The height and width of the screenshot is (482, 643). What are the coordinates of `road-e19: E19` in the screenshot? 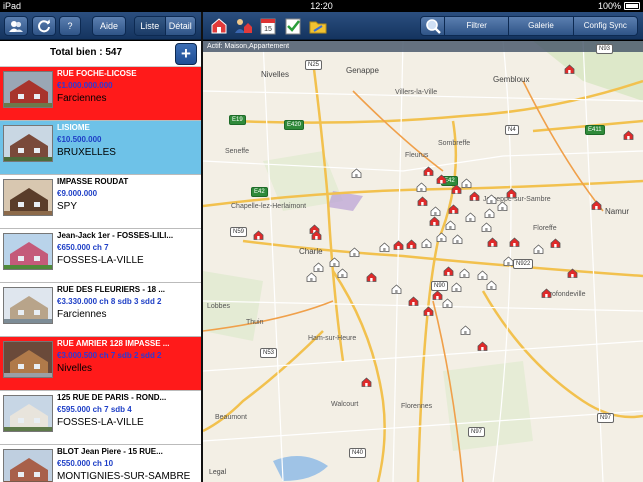 It's located at (237, 120).